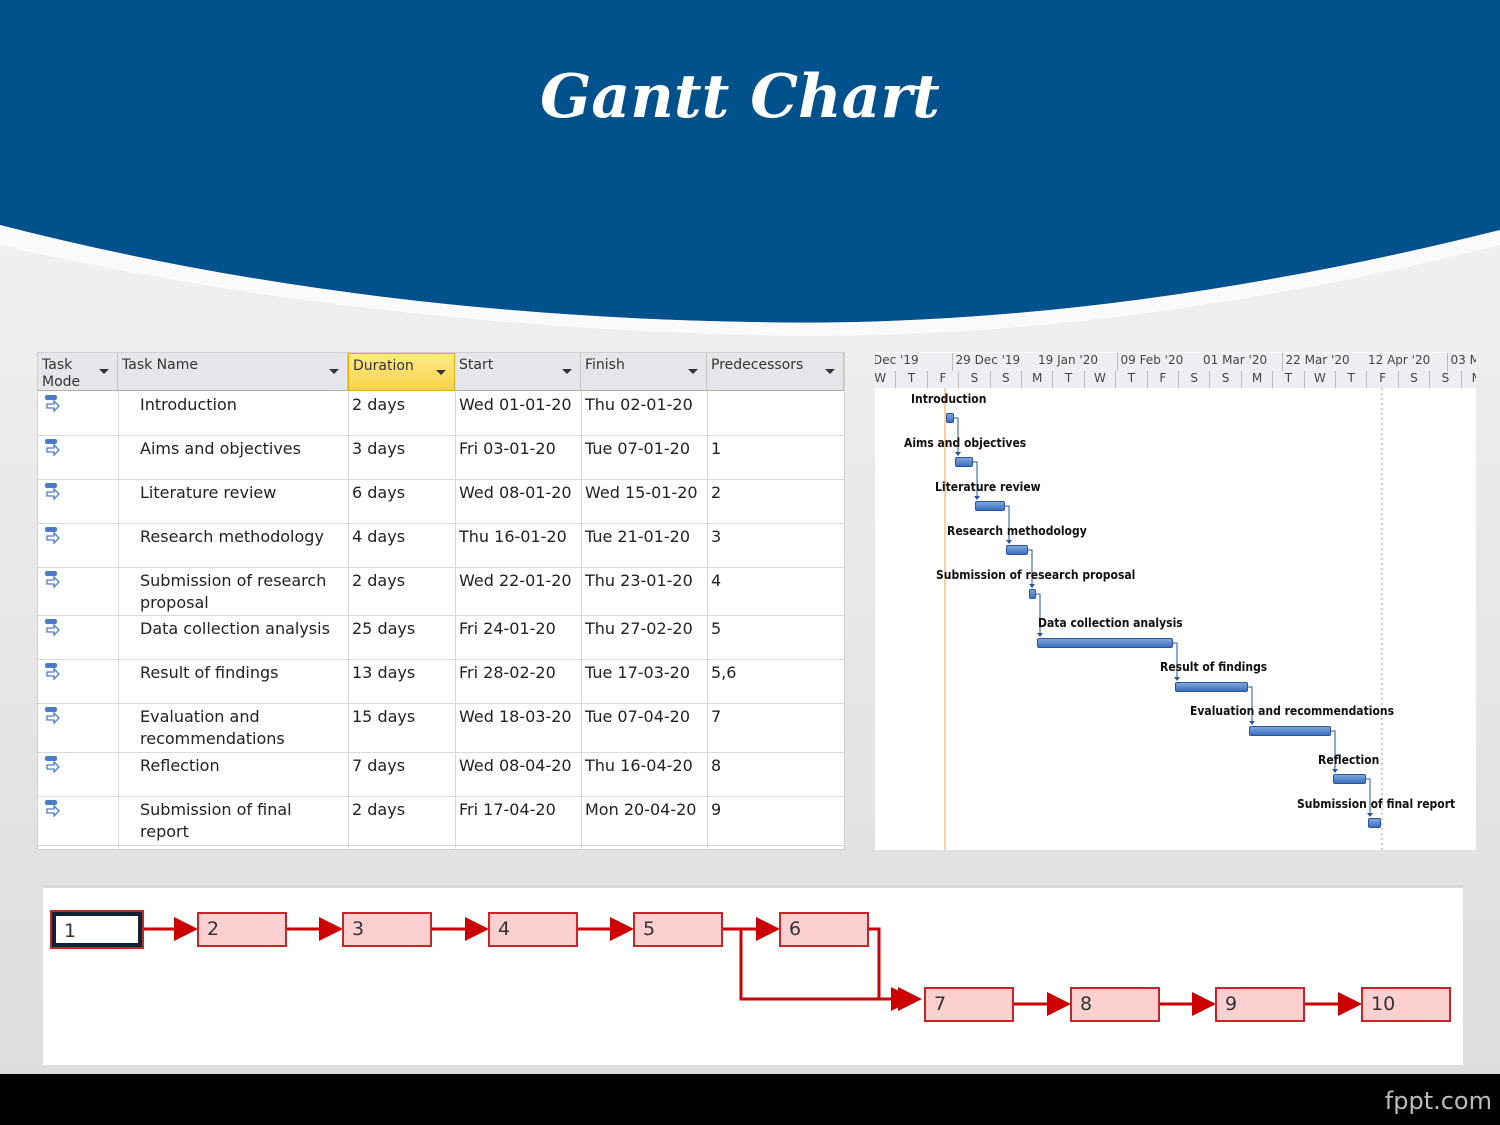  I want to click on header-duration: Duration, so click(401, 372).